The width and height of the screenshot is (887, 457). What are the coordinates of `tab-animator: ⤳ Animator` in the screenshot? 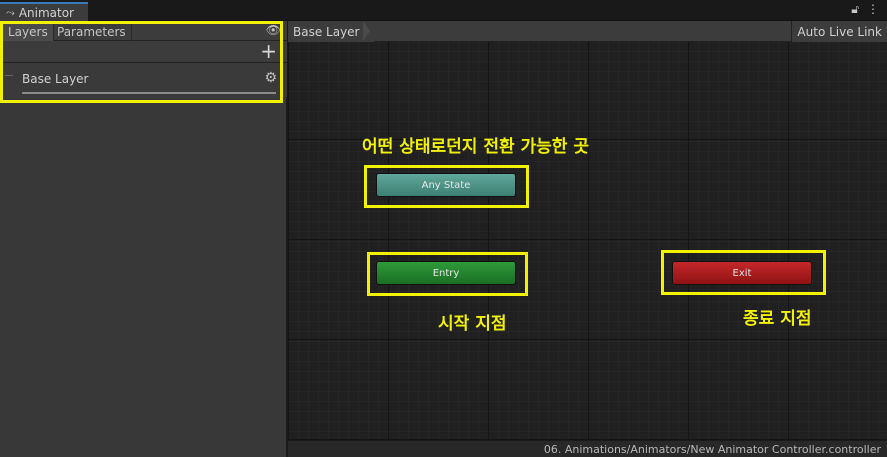 It's located at (44, 11).